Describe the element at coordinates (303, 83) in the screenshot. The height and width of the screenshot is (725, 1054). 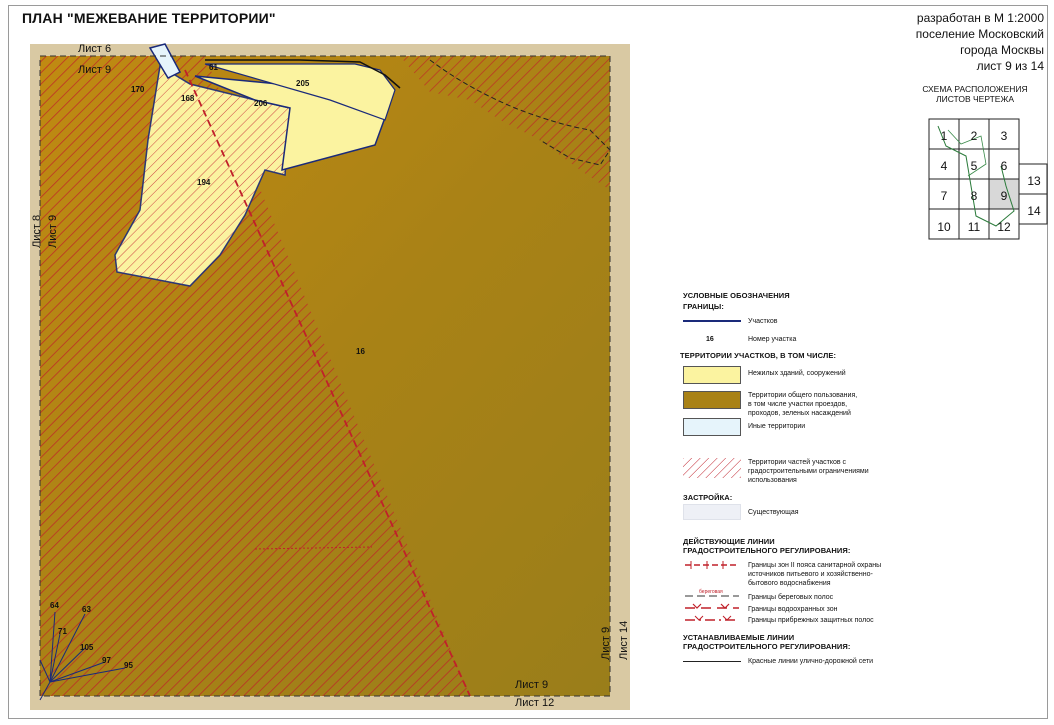
I see `parcel-label-205: 205` at that location.